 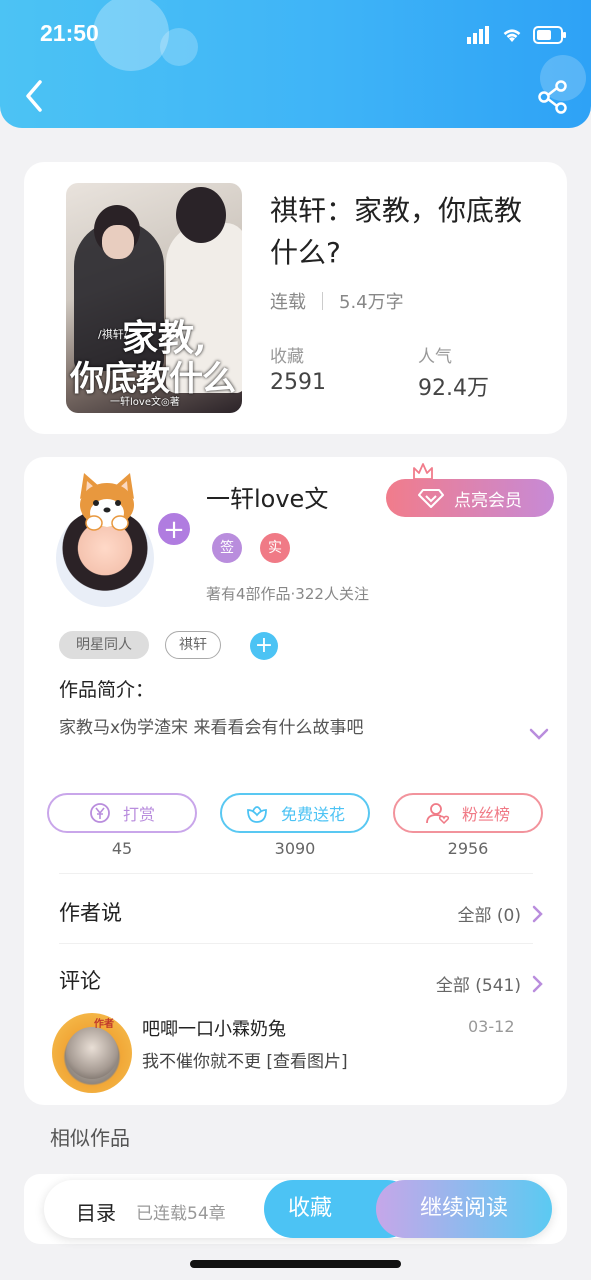 What do you see at coordinates (174, 529) in the screenshot?
I see `follow-author-button: +` at bounding box center [174, 529].